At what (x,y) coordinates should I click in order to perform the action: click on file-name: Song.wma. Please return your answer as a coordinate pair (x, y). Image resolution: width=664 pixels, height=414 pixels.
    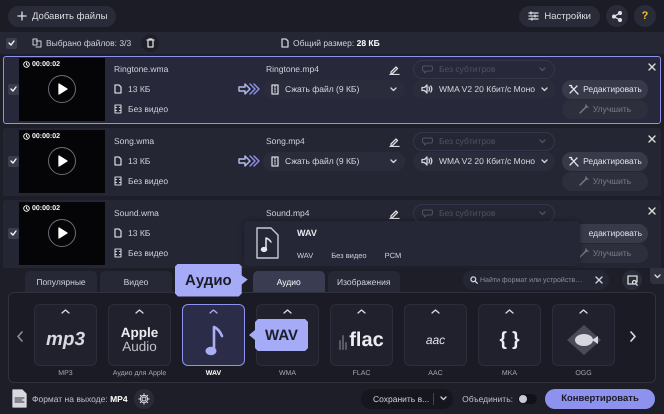
    Looking at the image, I should click on (134, 141).